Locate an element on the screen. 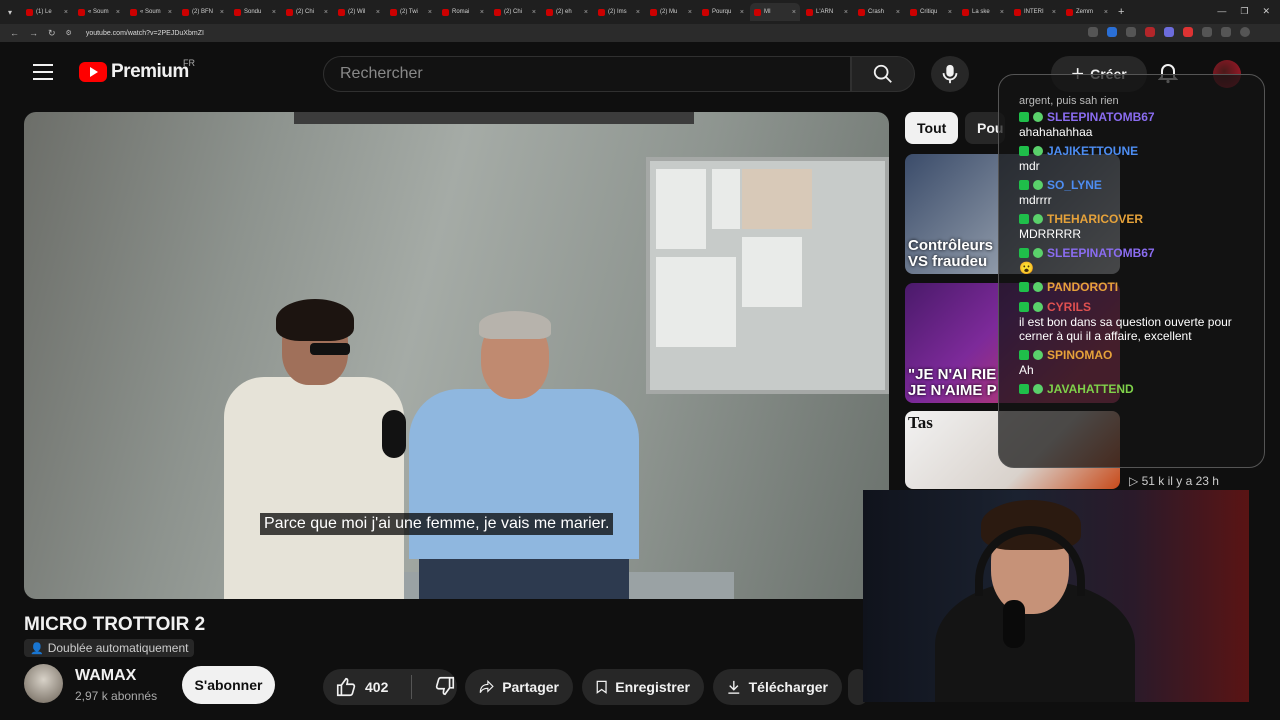  reload-icon: ↻ is located at coordinates (52, 33).